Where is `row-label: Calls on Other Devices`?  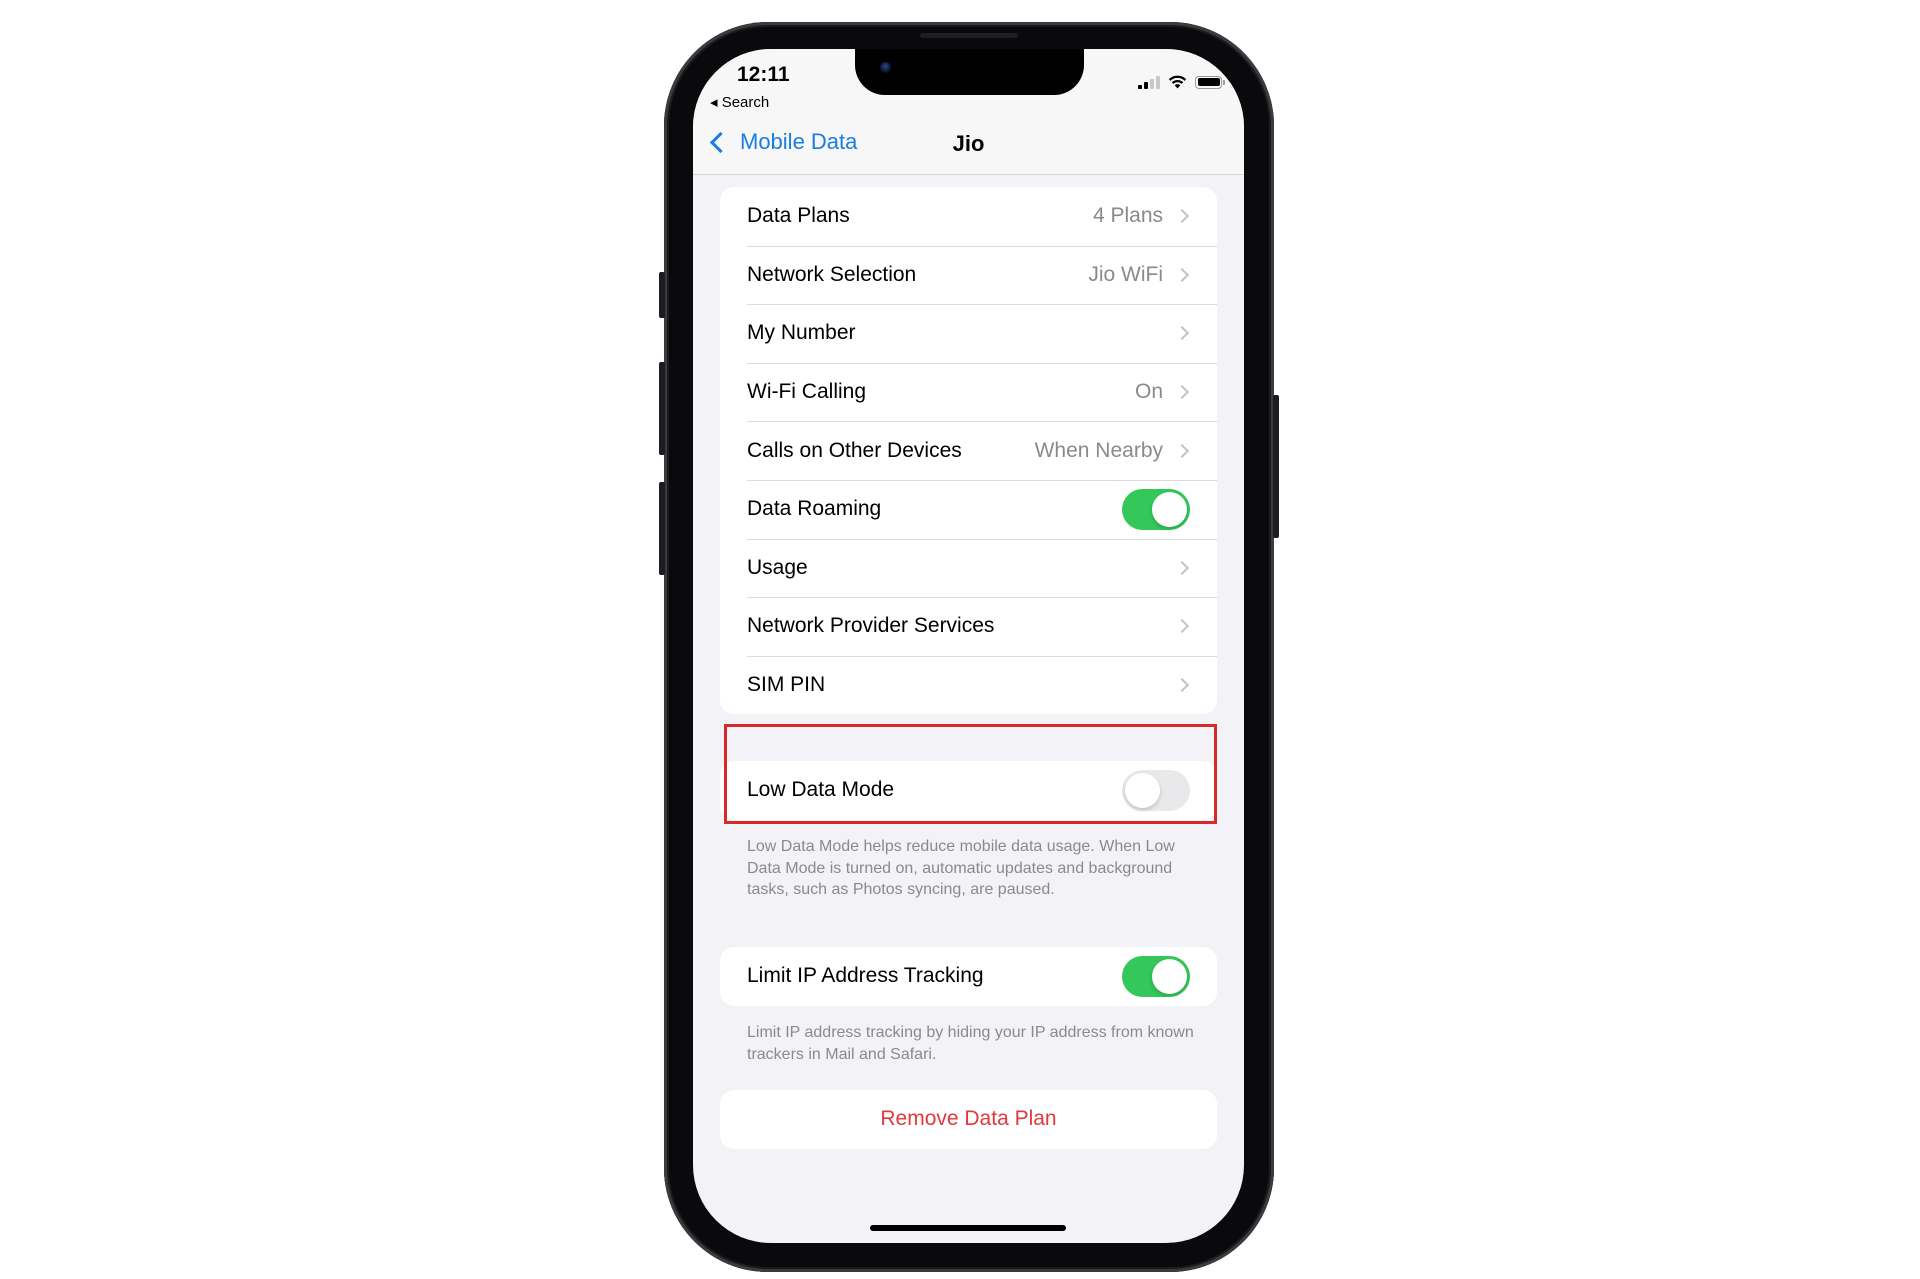
row-label: Calls on Other Devices is located at coordinates (854, 450).